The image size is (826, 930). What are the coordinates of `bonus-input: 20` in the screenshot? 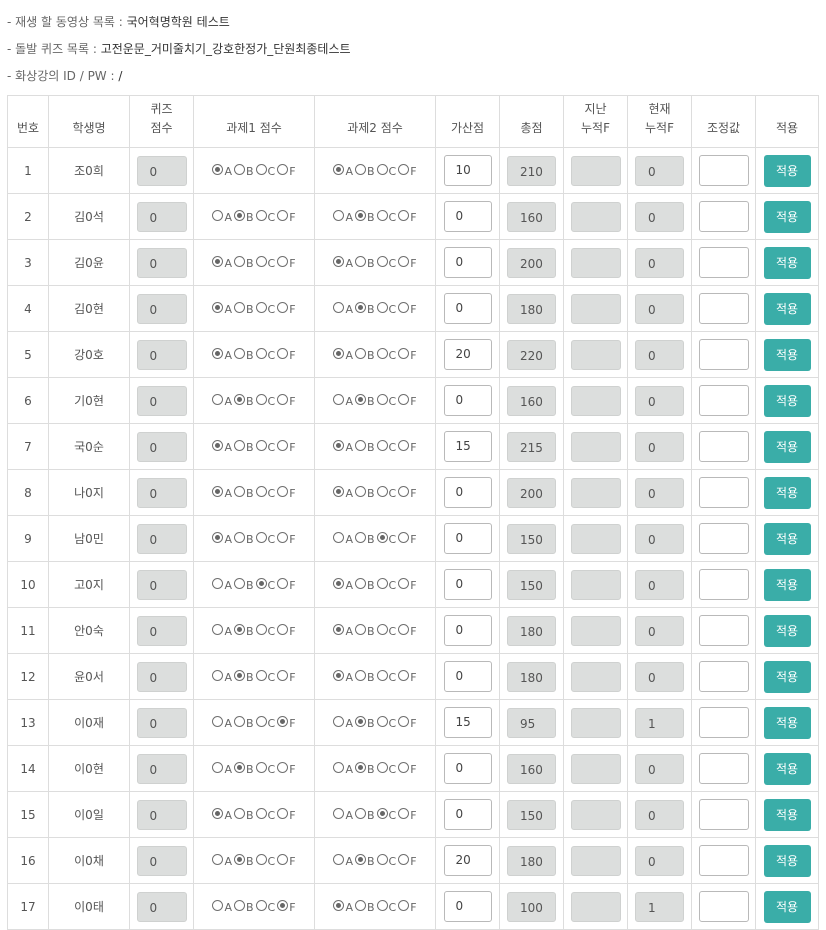 It's located at (467, 860).